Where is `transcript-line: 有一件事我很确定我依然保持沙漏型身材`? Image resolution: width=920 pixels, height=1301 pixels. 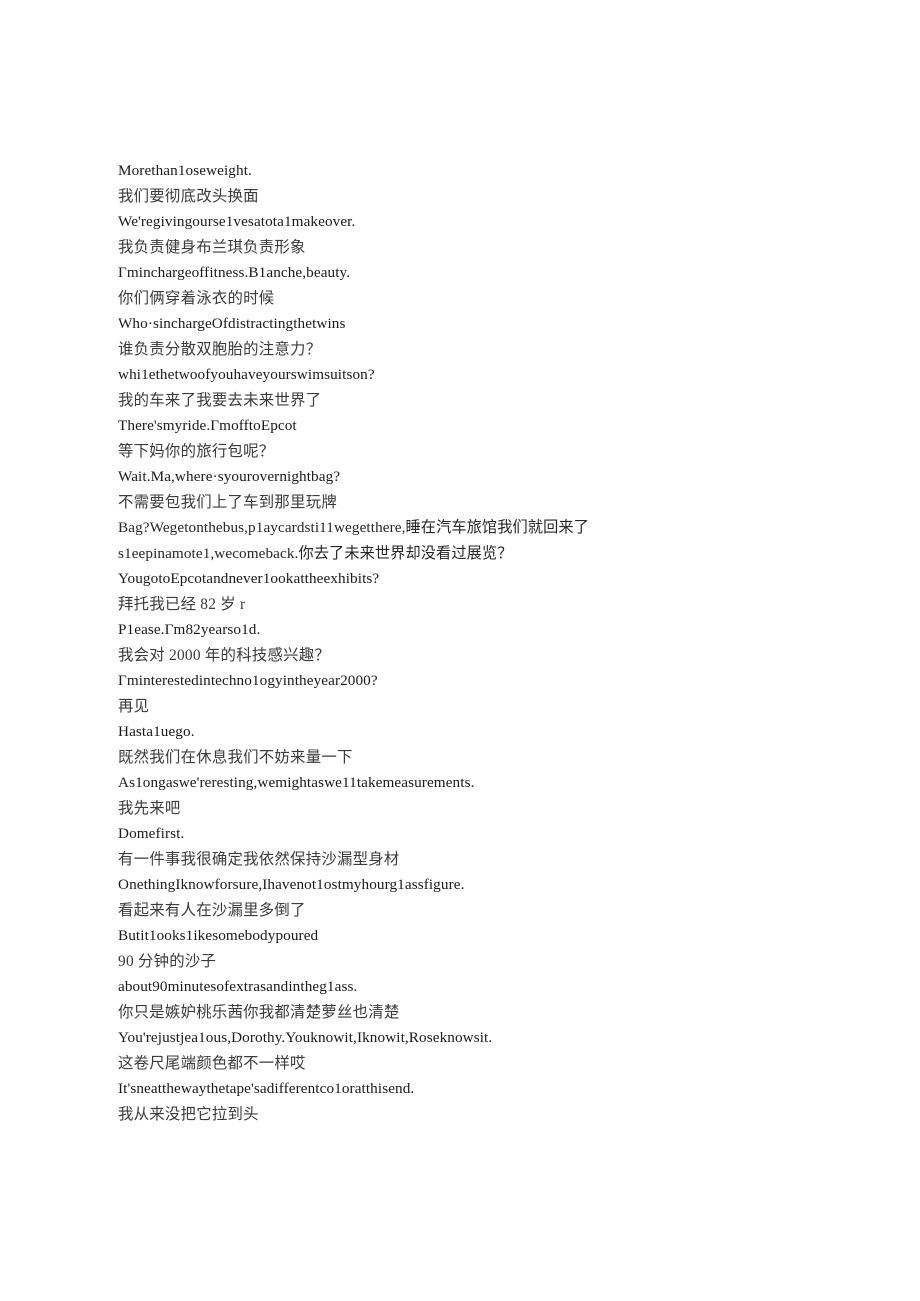 transcript-line: 有一件事我很确定我依然保持沙漏型身材 is located at coordinates (259, 859).